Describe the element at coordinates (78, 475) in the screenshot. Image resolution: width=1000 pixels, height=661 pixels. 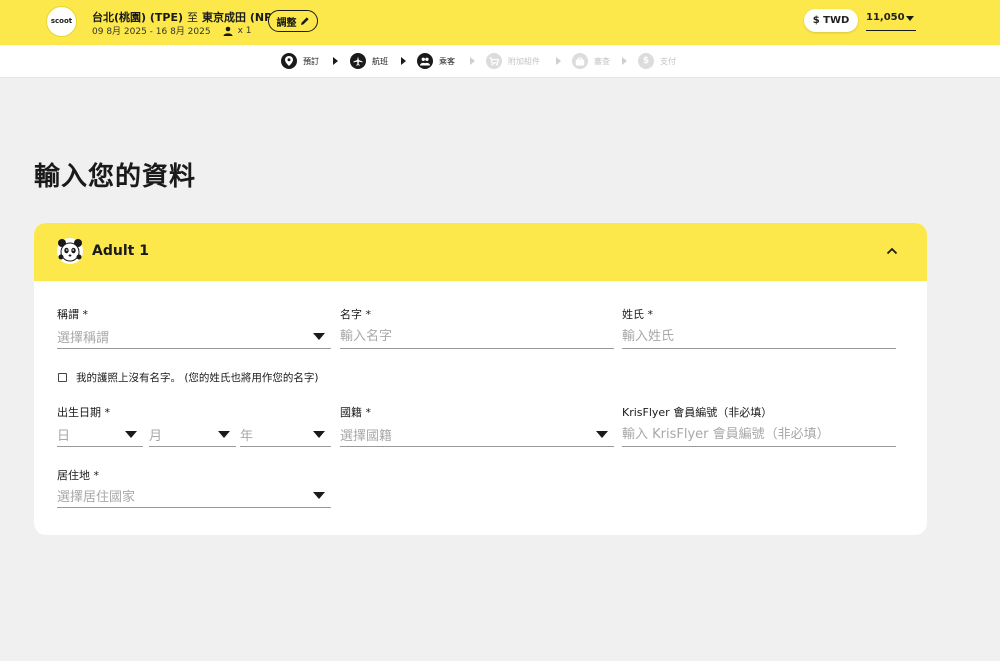
I see `residence-label: 居住地 *` at that location.